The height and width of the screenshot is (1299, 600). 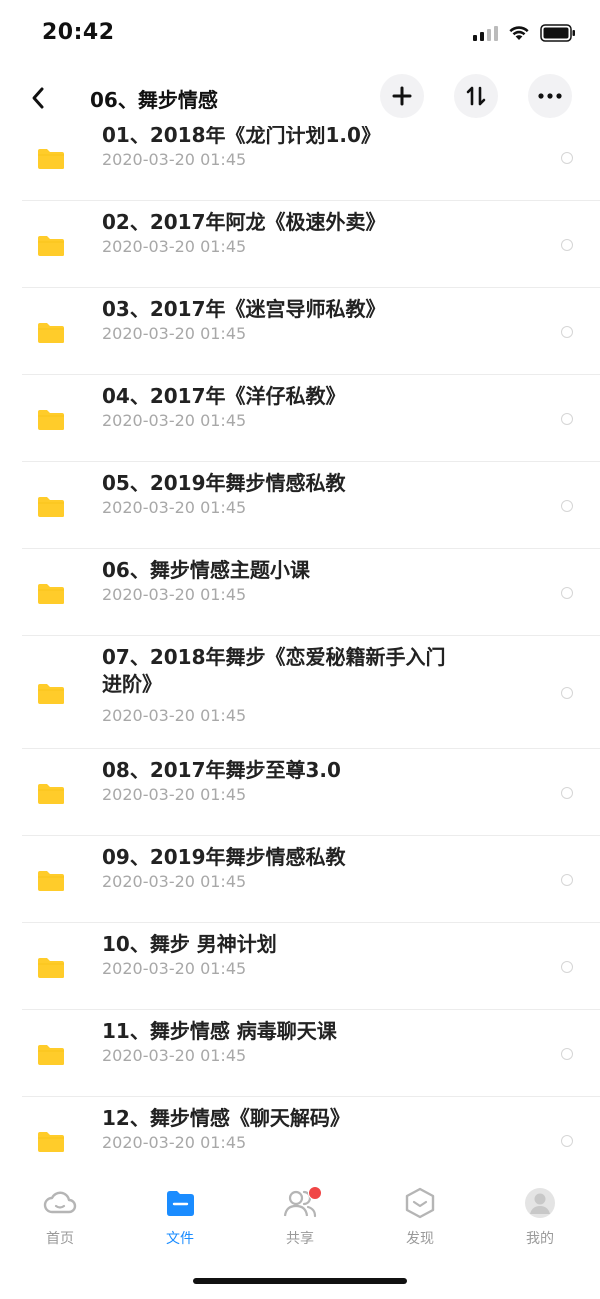 I want to click on tab-cloud: 首页, so click(x=60, y=1217).